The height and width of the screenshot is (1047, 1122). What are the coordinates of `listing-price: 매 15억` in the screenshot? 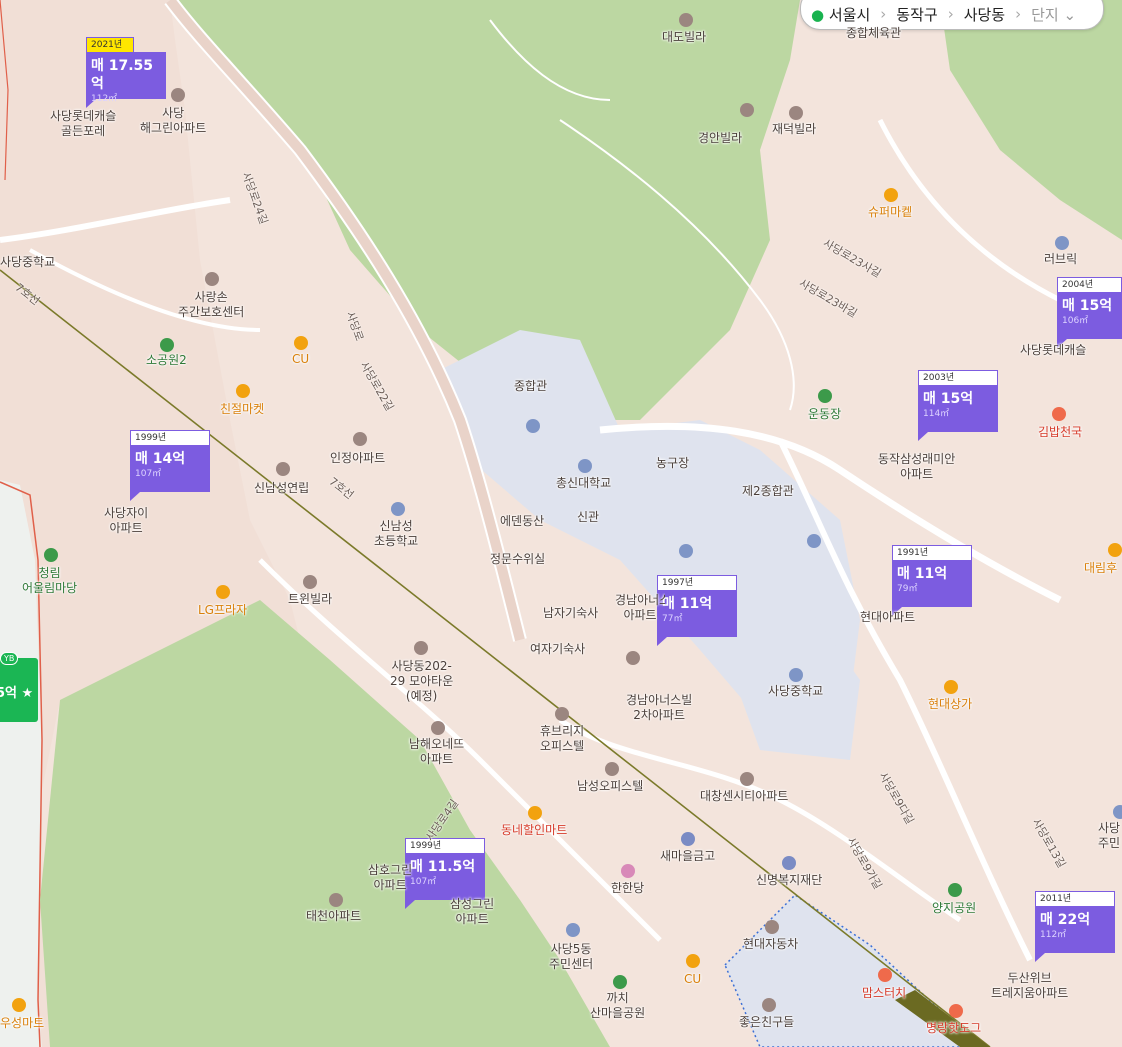 It's located at (1087, 306).